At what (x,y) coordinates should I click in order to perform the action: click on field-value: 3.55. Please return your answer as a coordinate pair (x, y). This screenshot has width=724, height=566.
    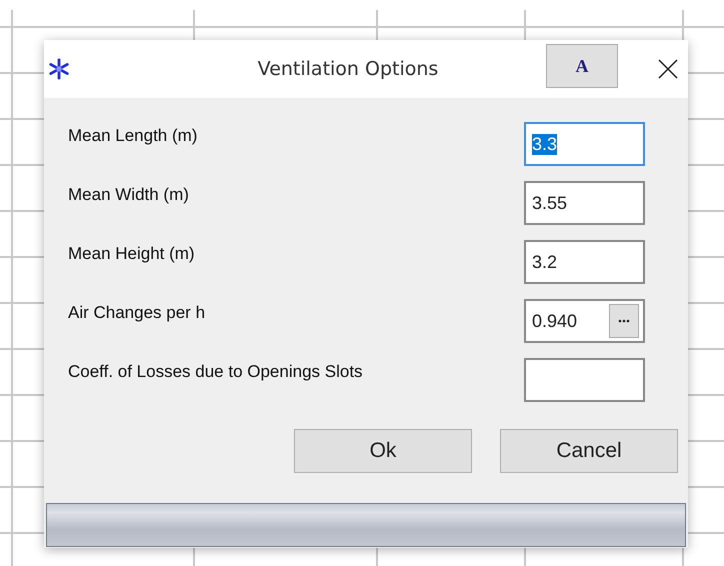
    Looking at the image, I should click on (550, 203).